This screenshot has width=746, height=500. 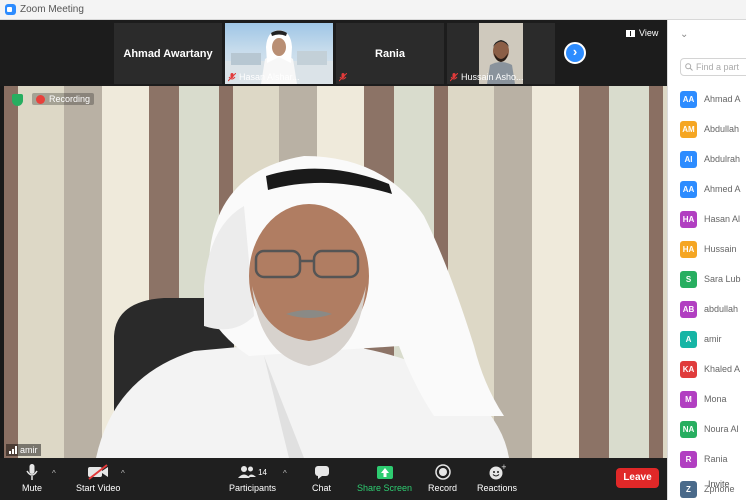 I want to click on participant-name: Ahmed A, so click(x=722, y=189).